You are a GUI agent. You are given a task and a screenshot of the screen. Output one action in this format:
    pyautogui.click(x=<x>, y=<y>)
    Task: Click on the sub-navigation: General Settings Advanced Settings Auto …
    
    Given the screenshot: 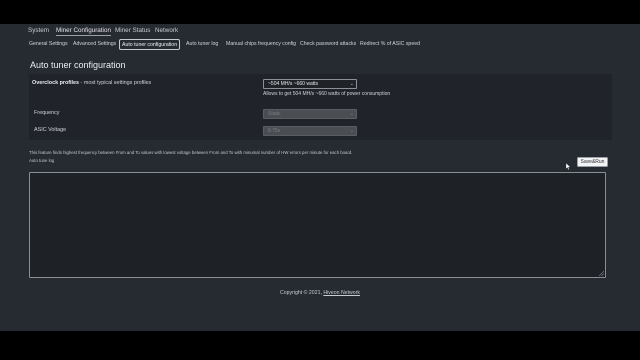 What is the action you would take?
    pyautogui.click(x=320, y=45)
    